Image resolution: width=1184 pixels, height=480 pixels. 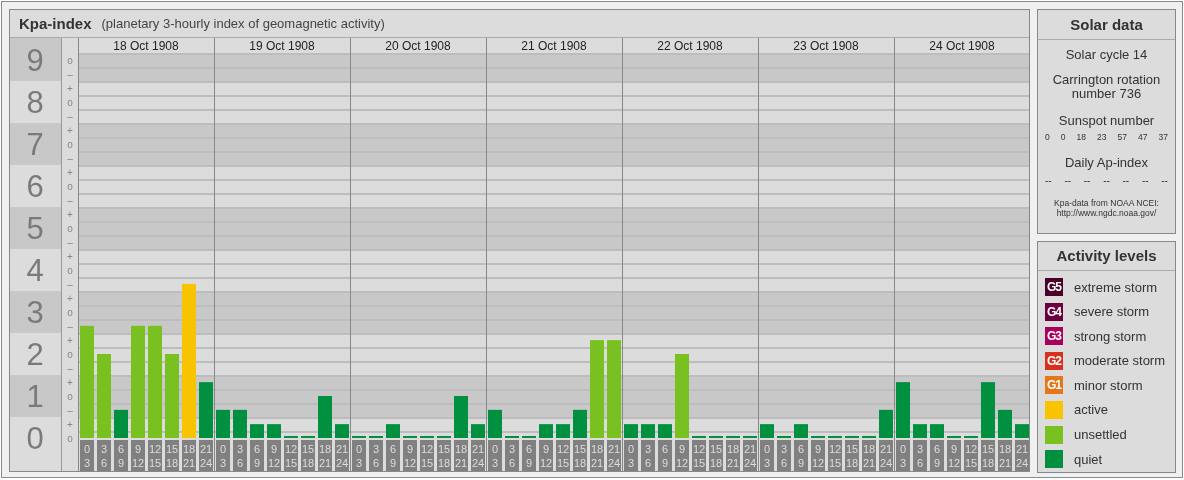 What do you see at coordinates (1108, 385) in the screenshot?
I see `level-label: minor storm` at bounding box center [1108, 385].